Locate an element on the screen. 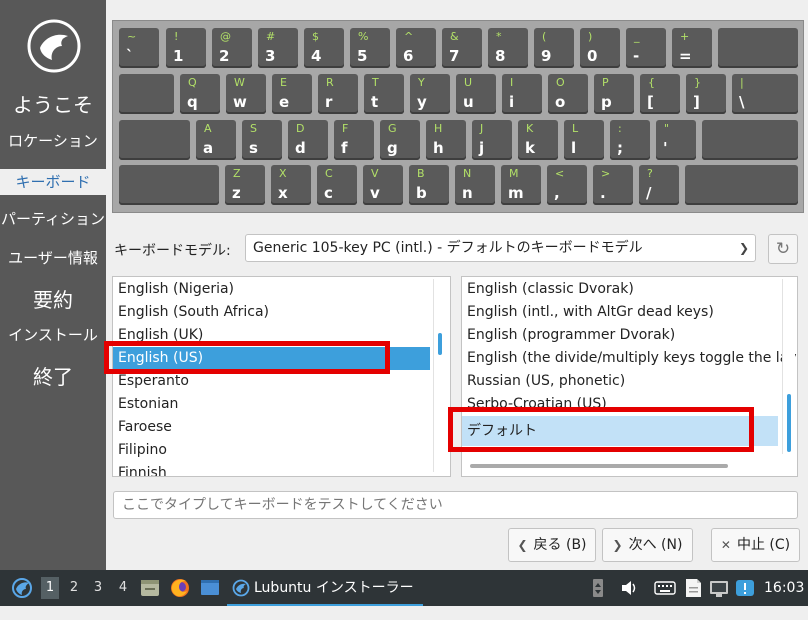  variant-list-item: Russian (US, phonetic) is located at coordinates (620, 381).